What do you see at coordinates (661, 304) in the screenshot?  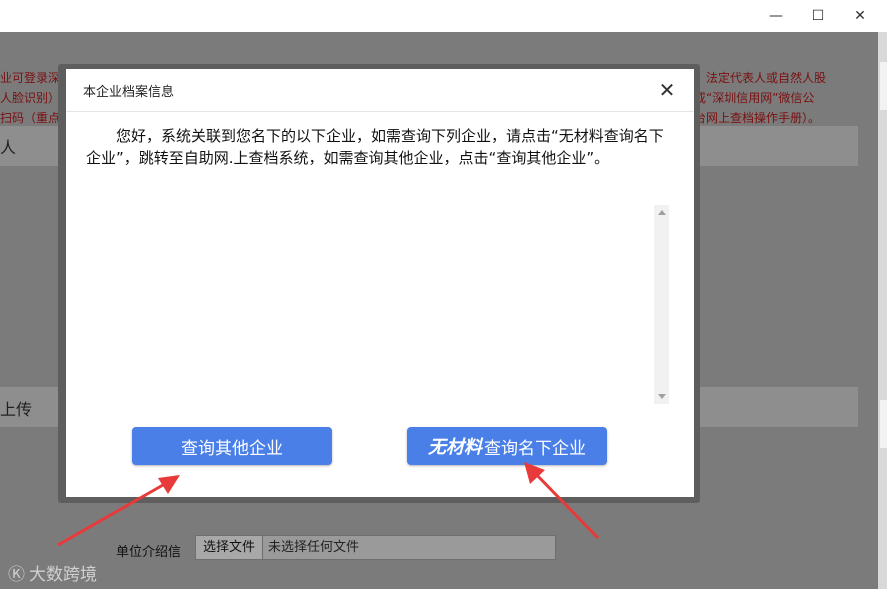 I see `enterprise-list-scrollbar` at bounding box center [661, 304].